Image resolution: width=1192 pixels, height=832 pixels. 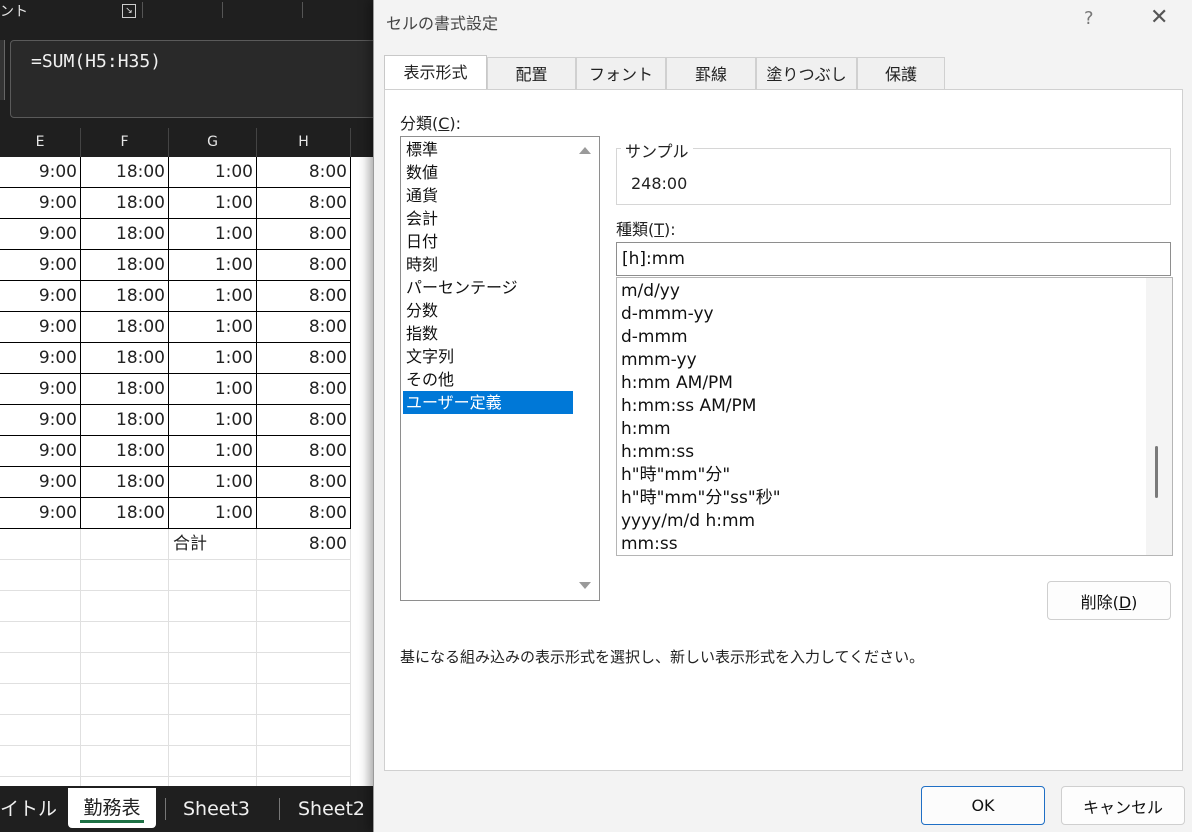 What do you see at coordinates (31, 809) in the screenshot?
I see `sheet-tab-title: イトル` at bounding box center [31, 809].